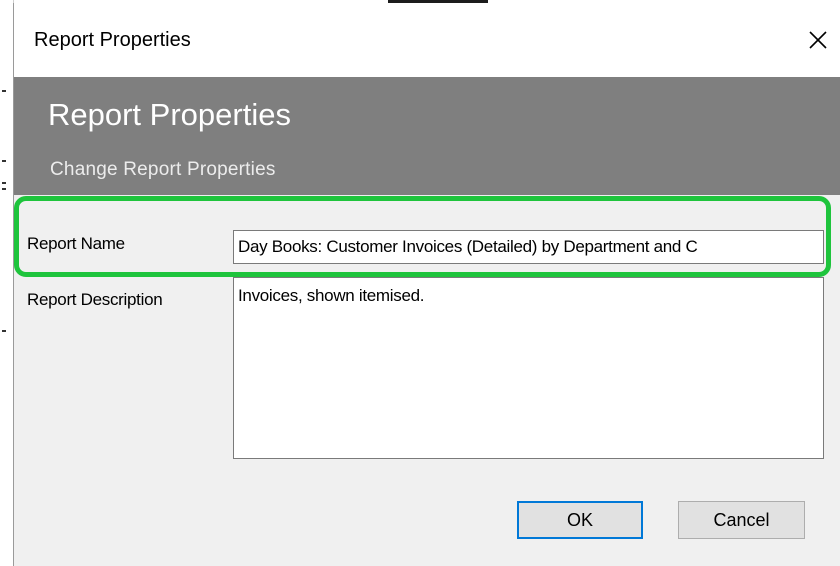 This screenshot has width=840, height=566. I want to click on background-window-edge, so click(7, 283).